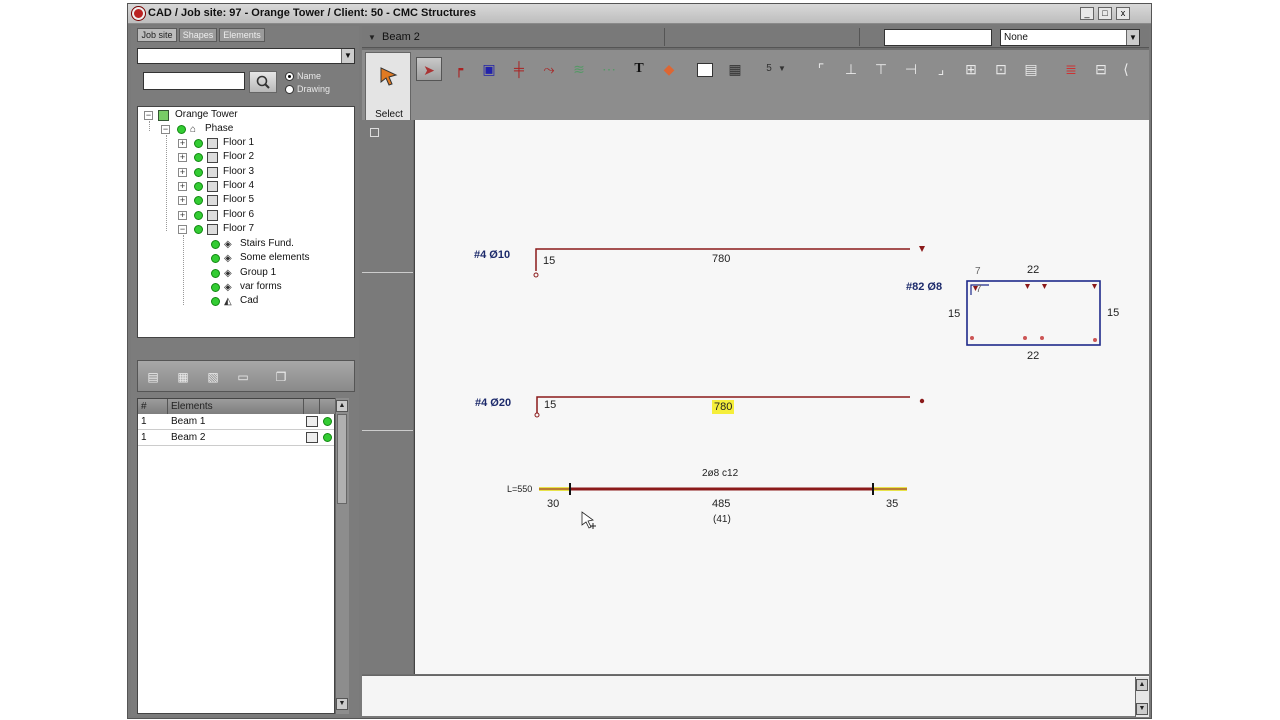  What do you see at coordinates (941, 69) in the screenshot?
I see `snap-mid-icon: ⌟` at bounding box center [941, 69].